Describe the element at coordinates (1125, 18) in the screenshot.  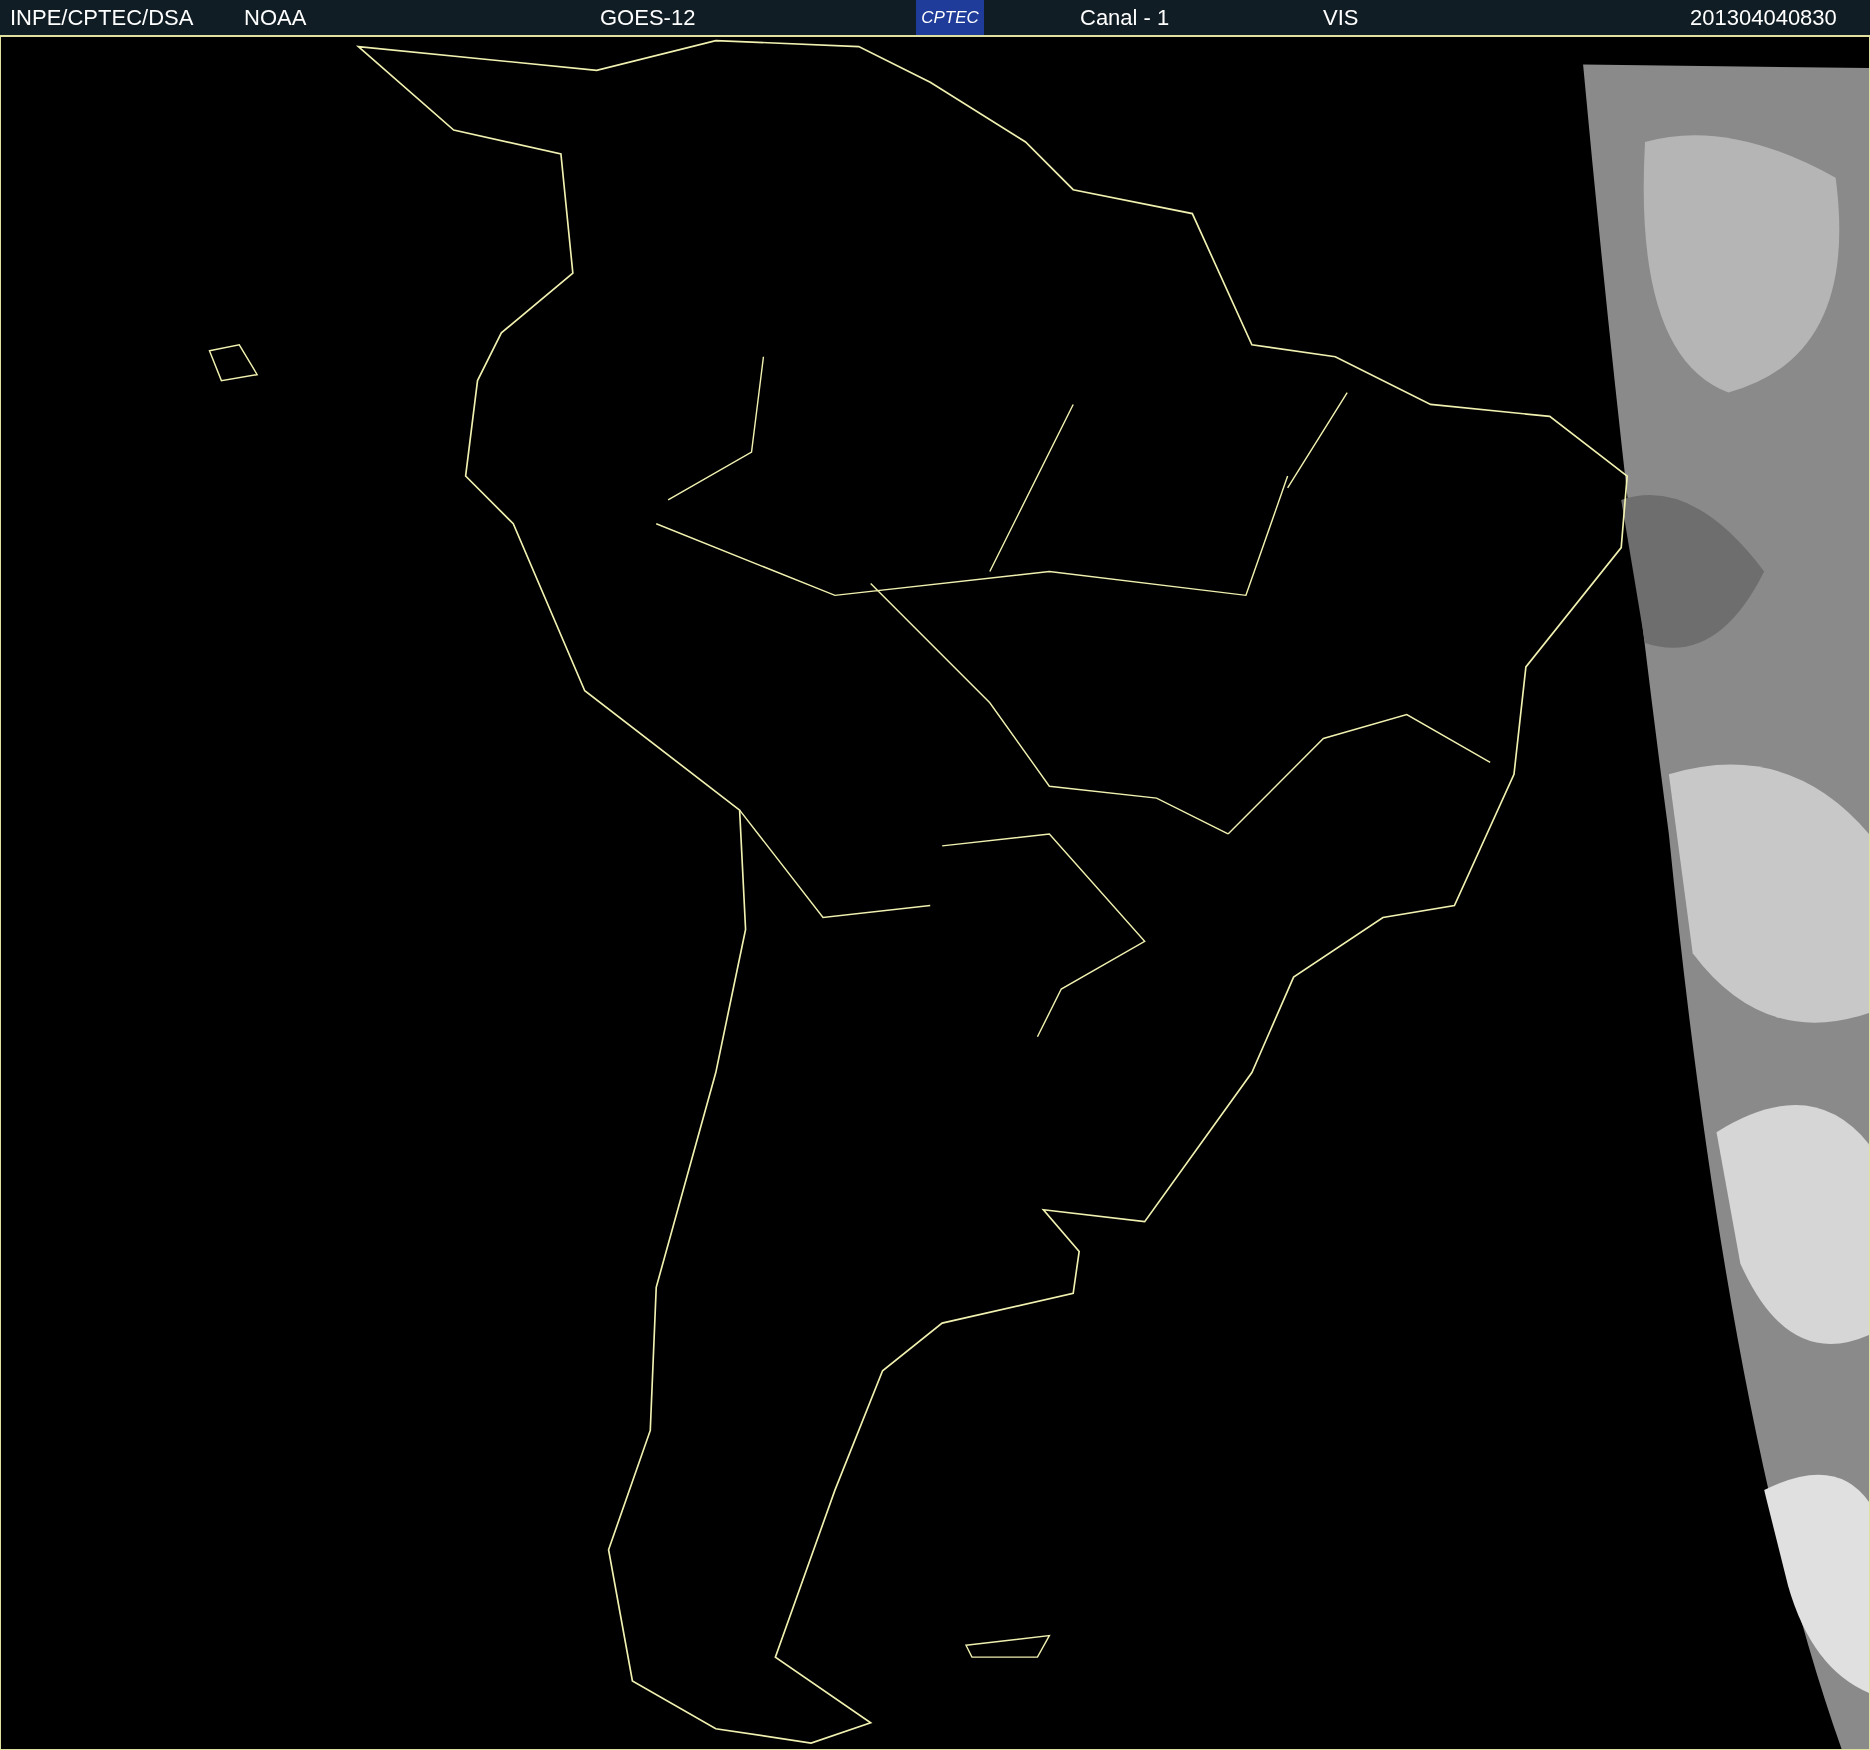
I see `channel-label: Canal - 1` at that location.